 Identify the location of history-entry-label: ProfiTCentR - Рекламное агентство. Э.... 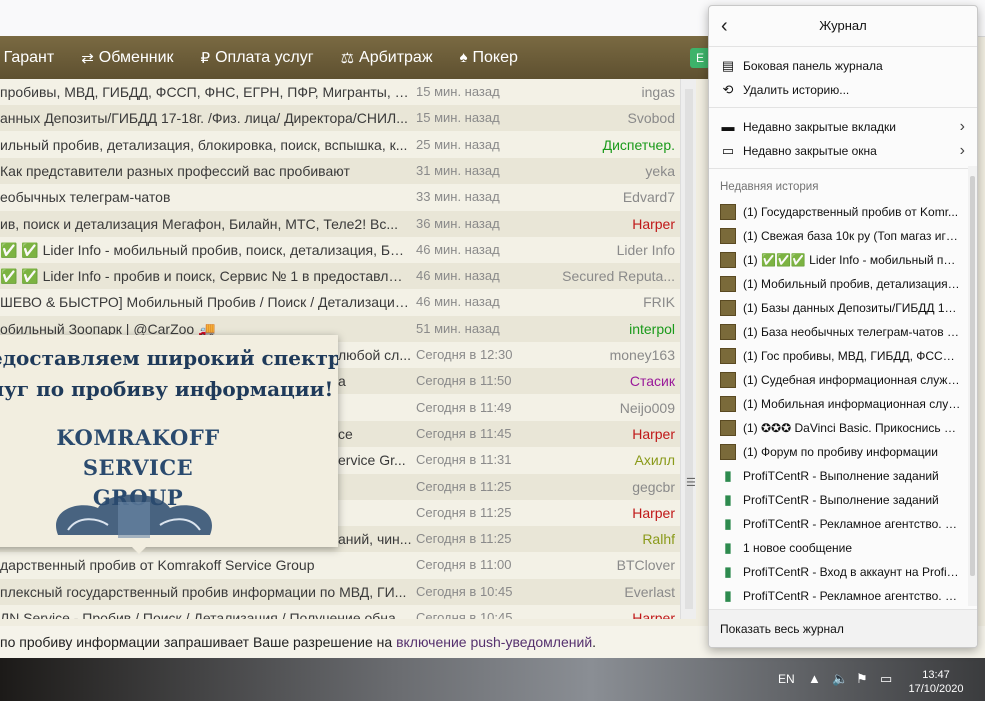
(852, 524).